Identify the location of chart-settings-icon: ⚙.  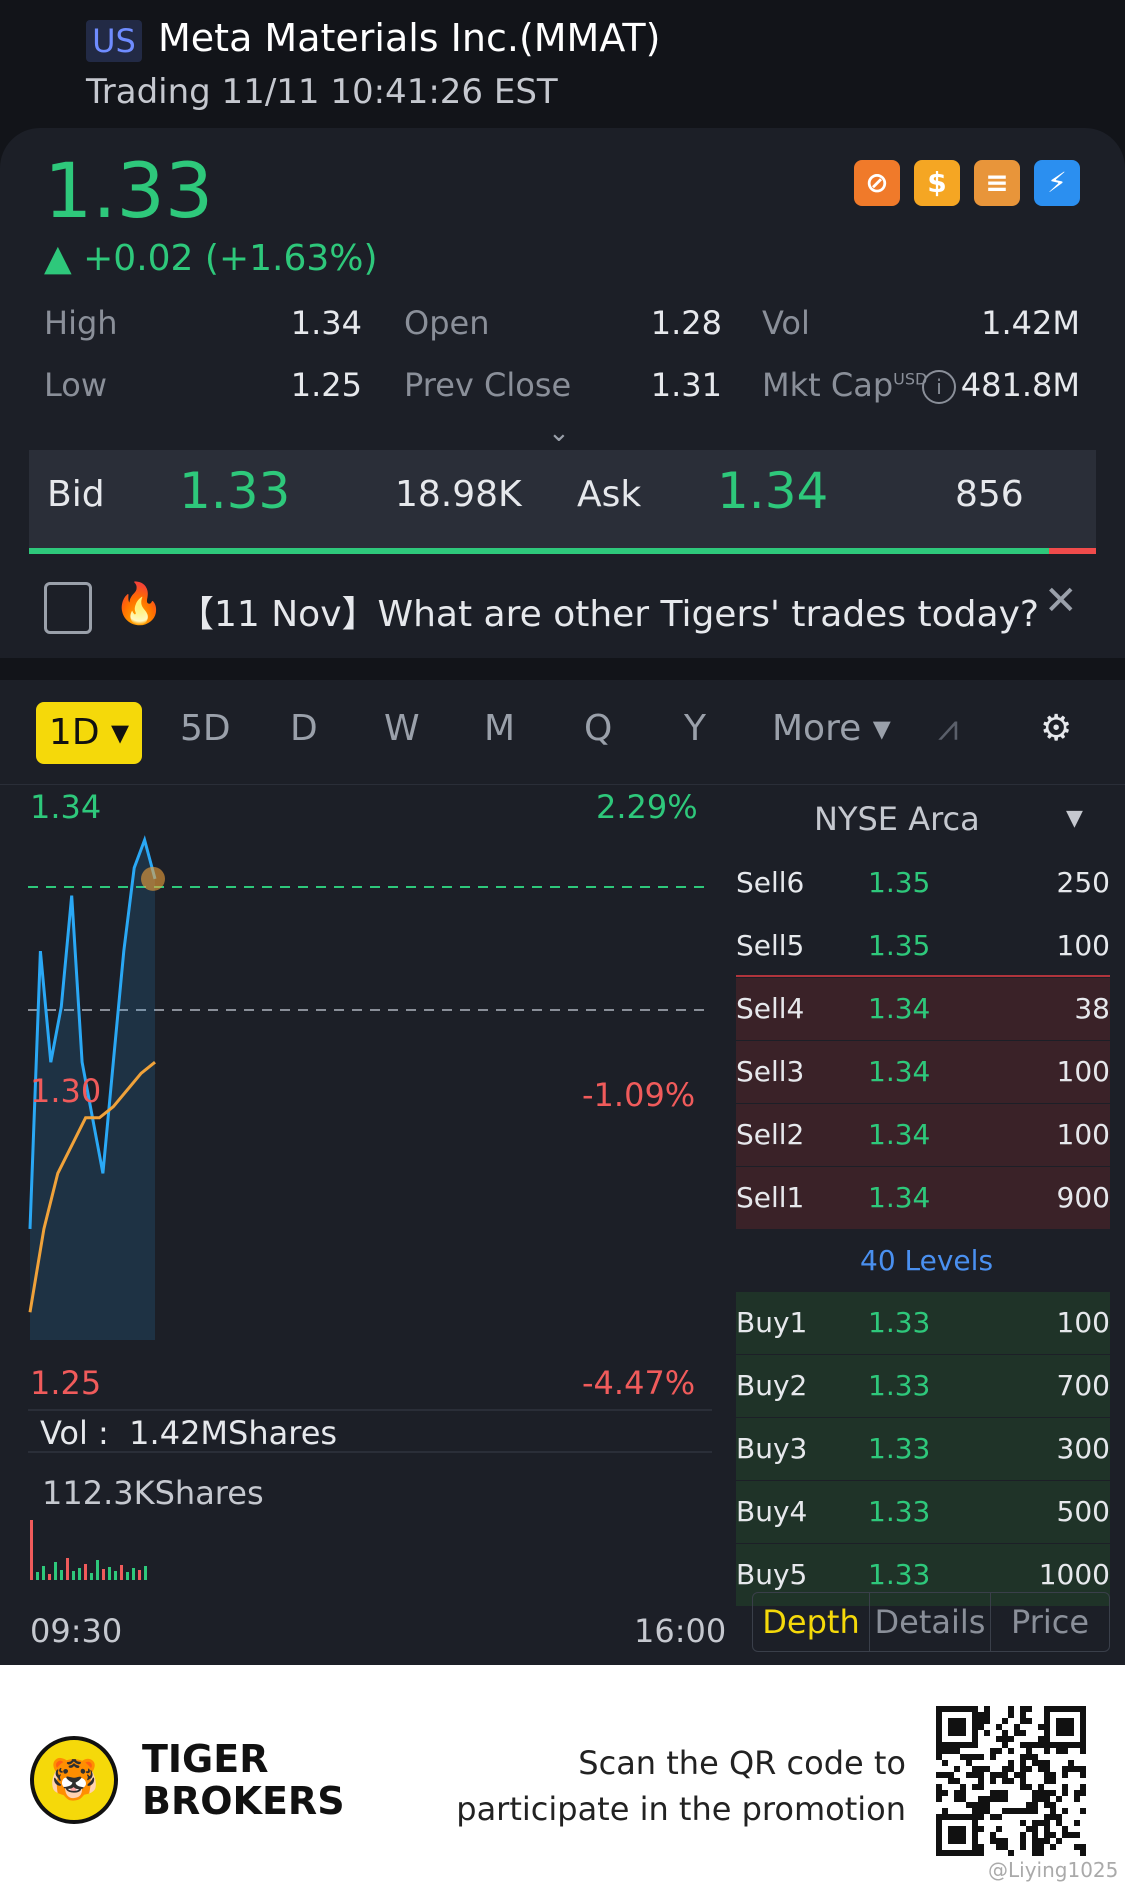
(1056, 728).